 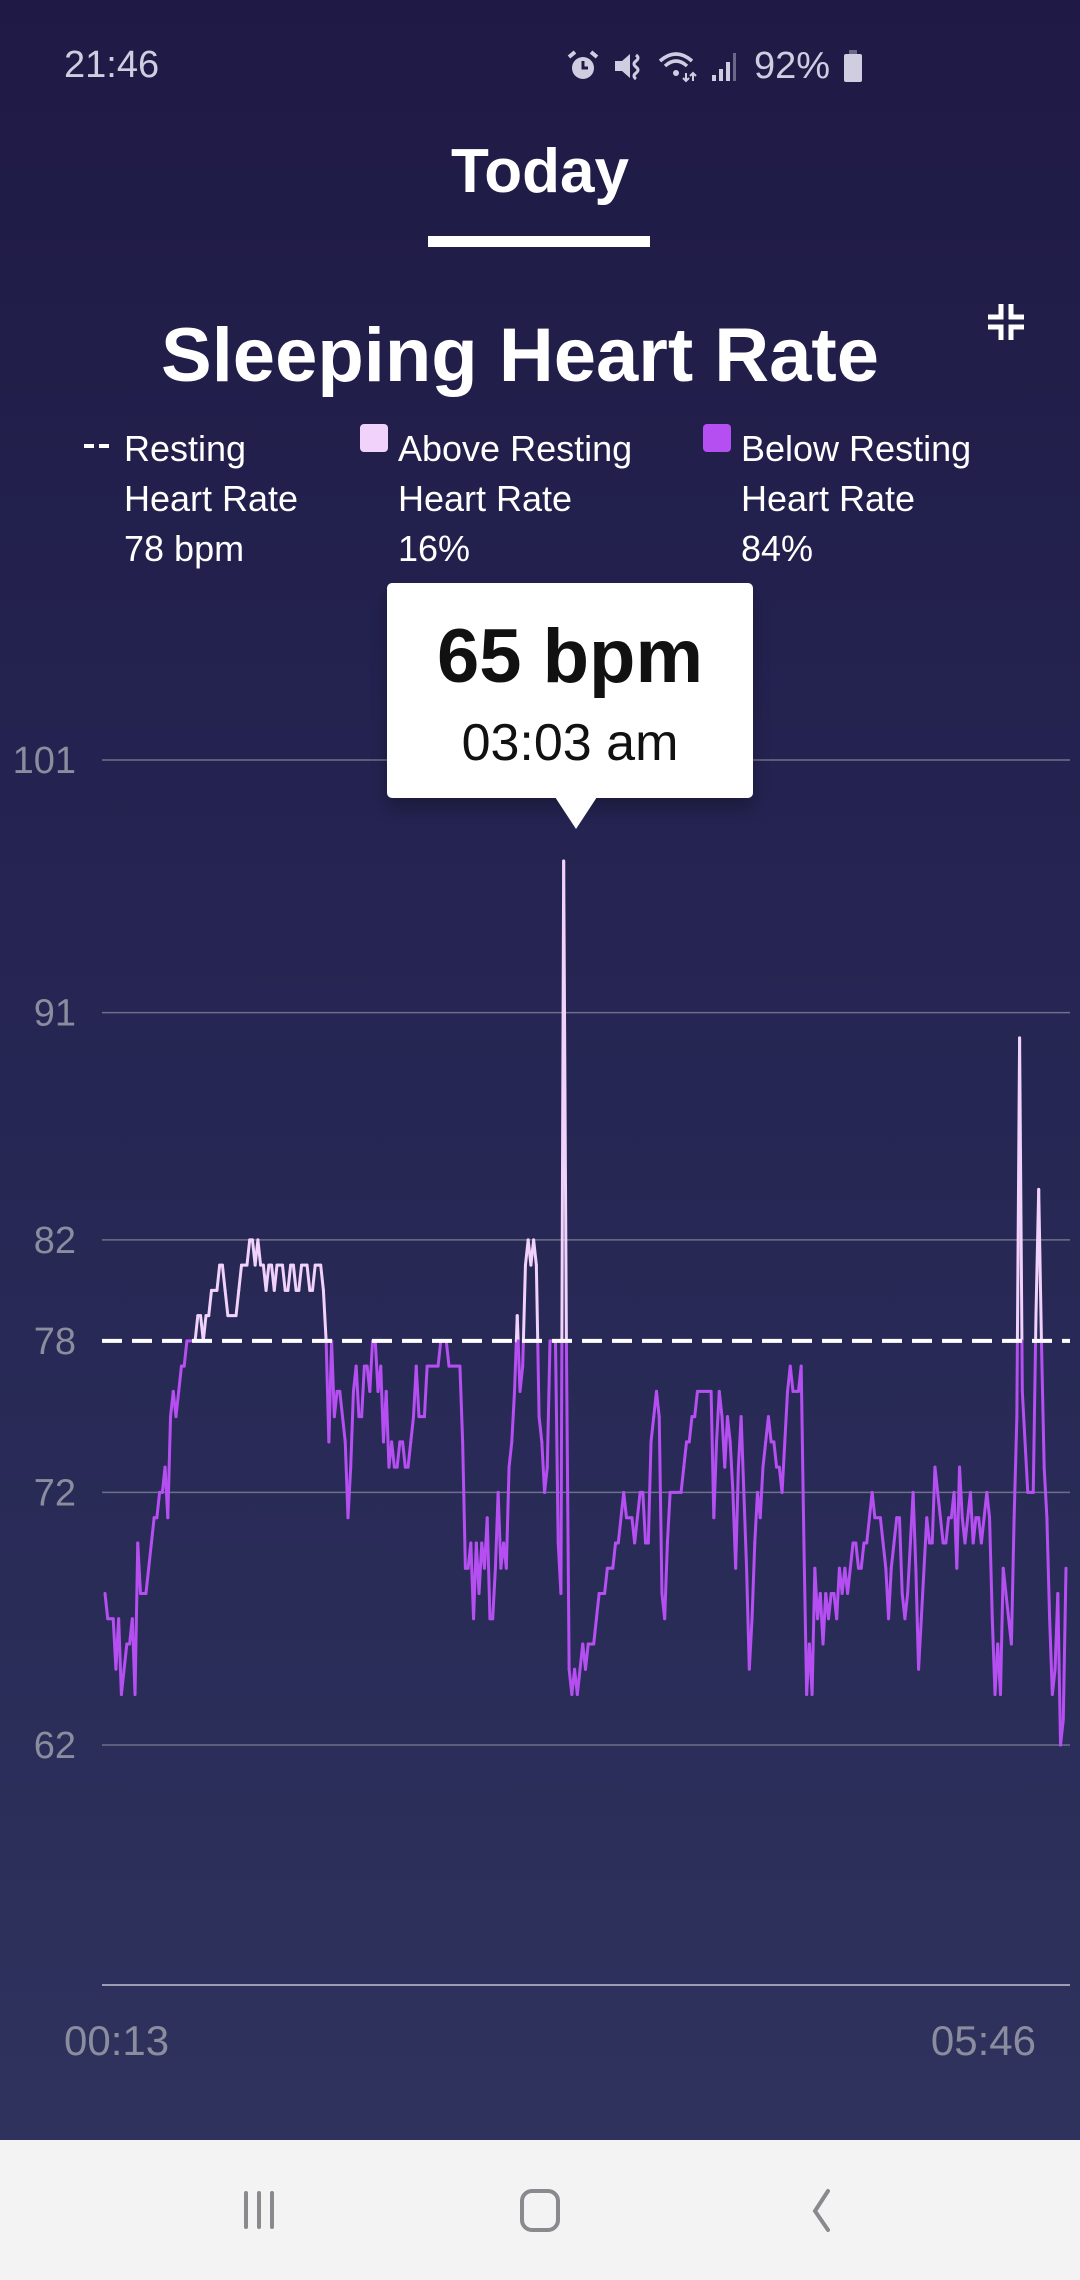 I want to click on y-tick-label: 78, so click(x=55, y=1342).